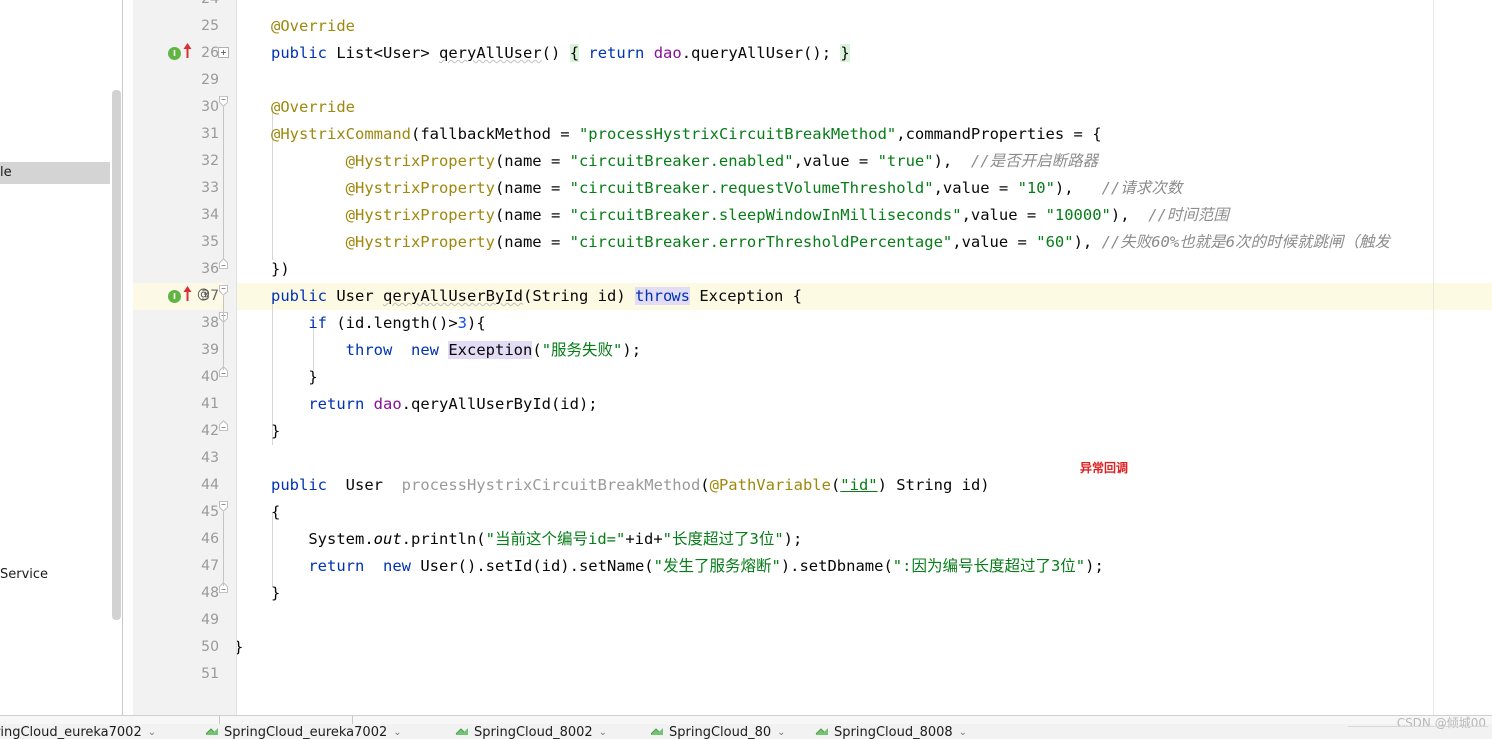  Describe the element at coordinates (1433, 357) in the screenshot. I see `right-margin-line` at that location.